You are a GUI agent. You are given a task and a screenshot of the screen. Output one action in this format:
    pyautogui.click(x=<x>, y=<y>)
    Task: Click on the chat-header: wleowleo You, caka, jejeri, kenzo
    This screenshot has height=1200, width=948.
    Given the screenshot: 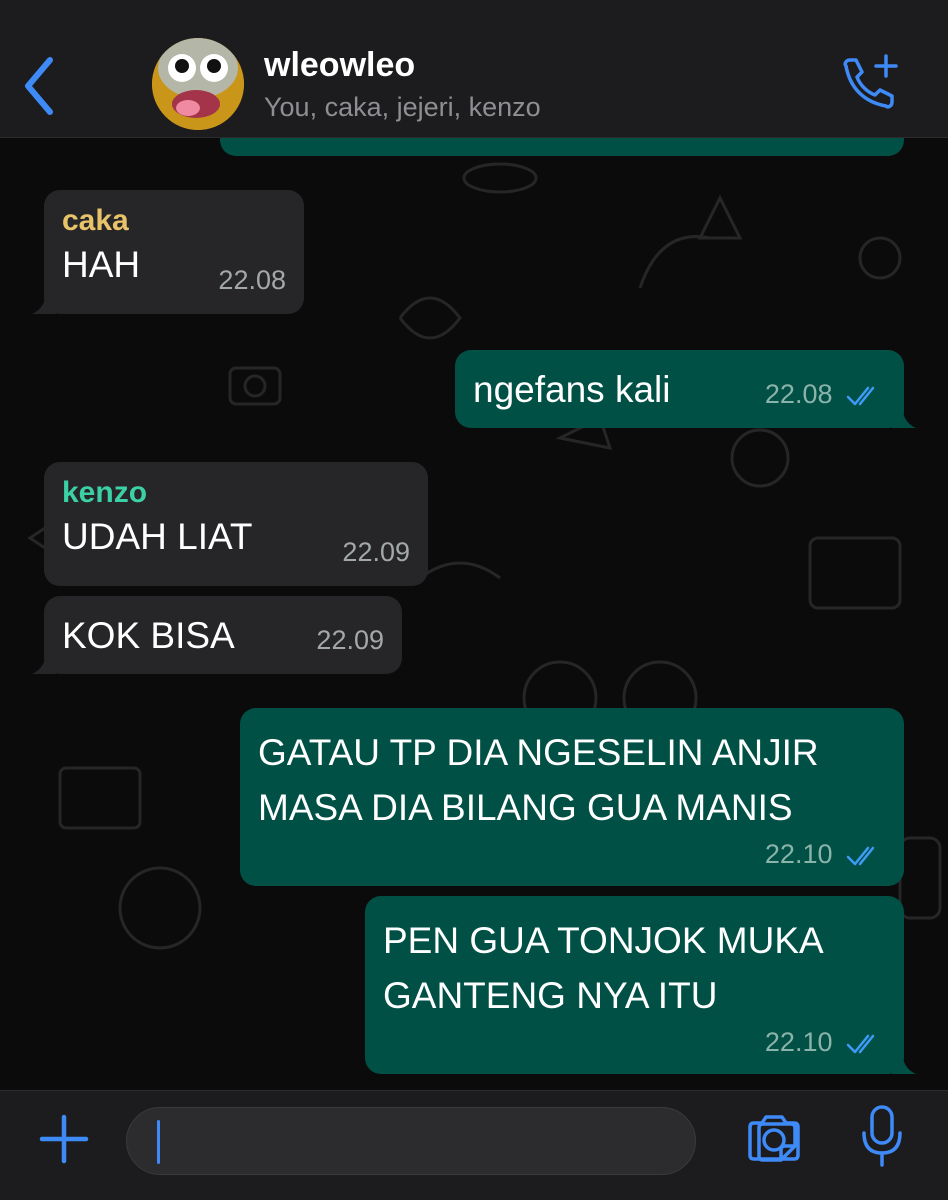 What is the action you would take?
    pyautogui.click(x=474, y=69)
    